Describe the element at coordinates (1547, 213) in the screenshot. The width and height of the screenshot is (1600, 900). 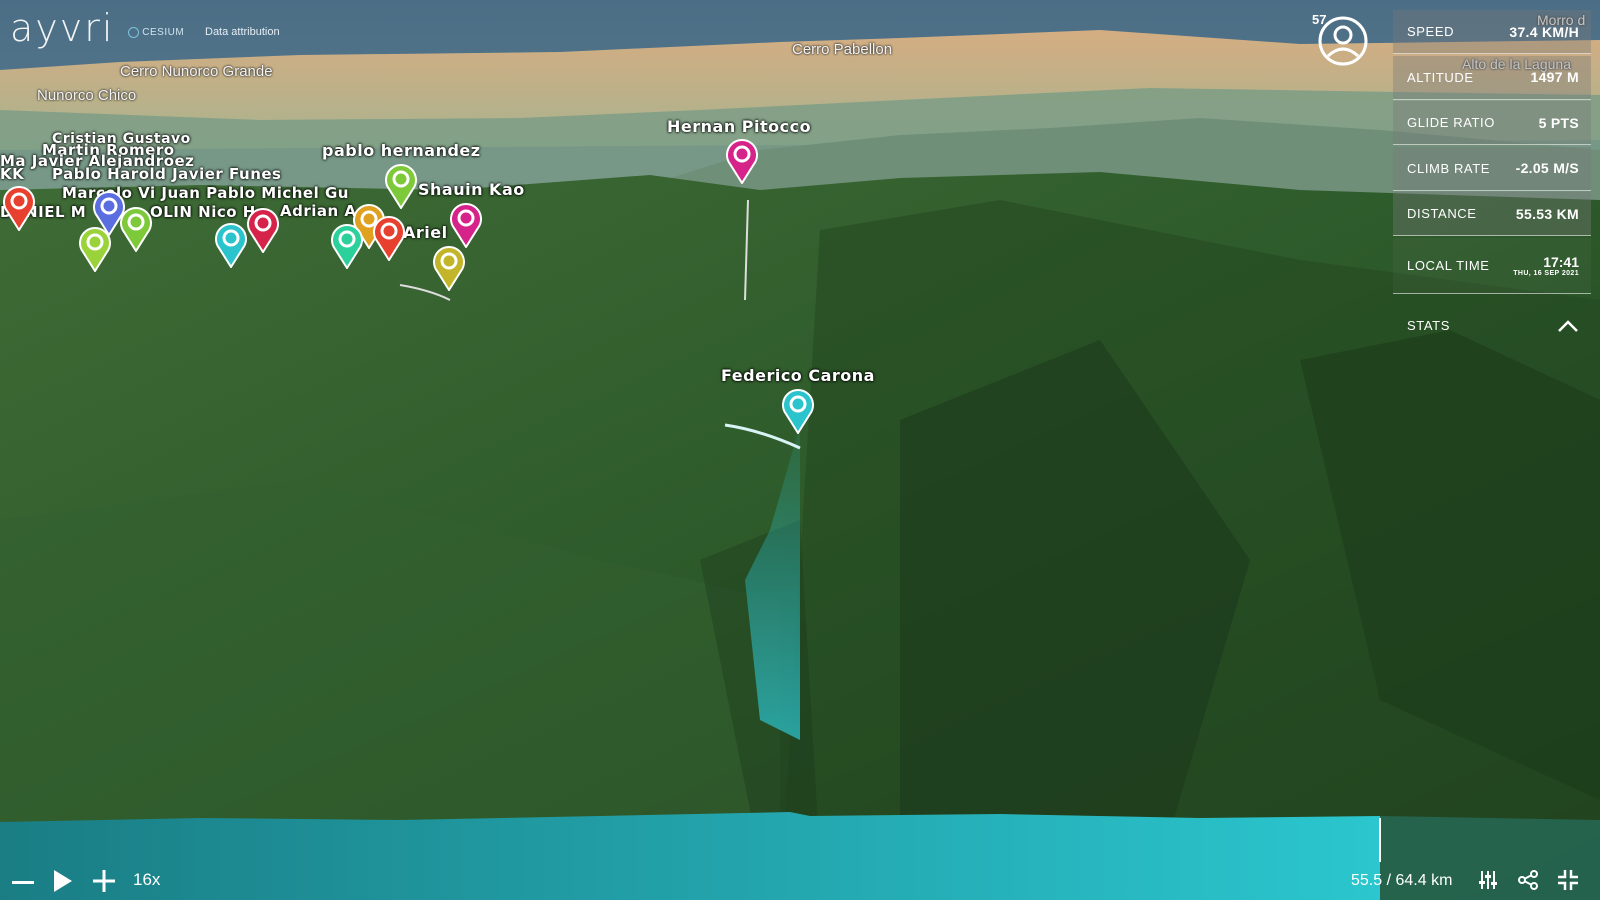
I see `stat-value: 55.53 KM` at that location.